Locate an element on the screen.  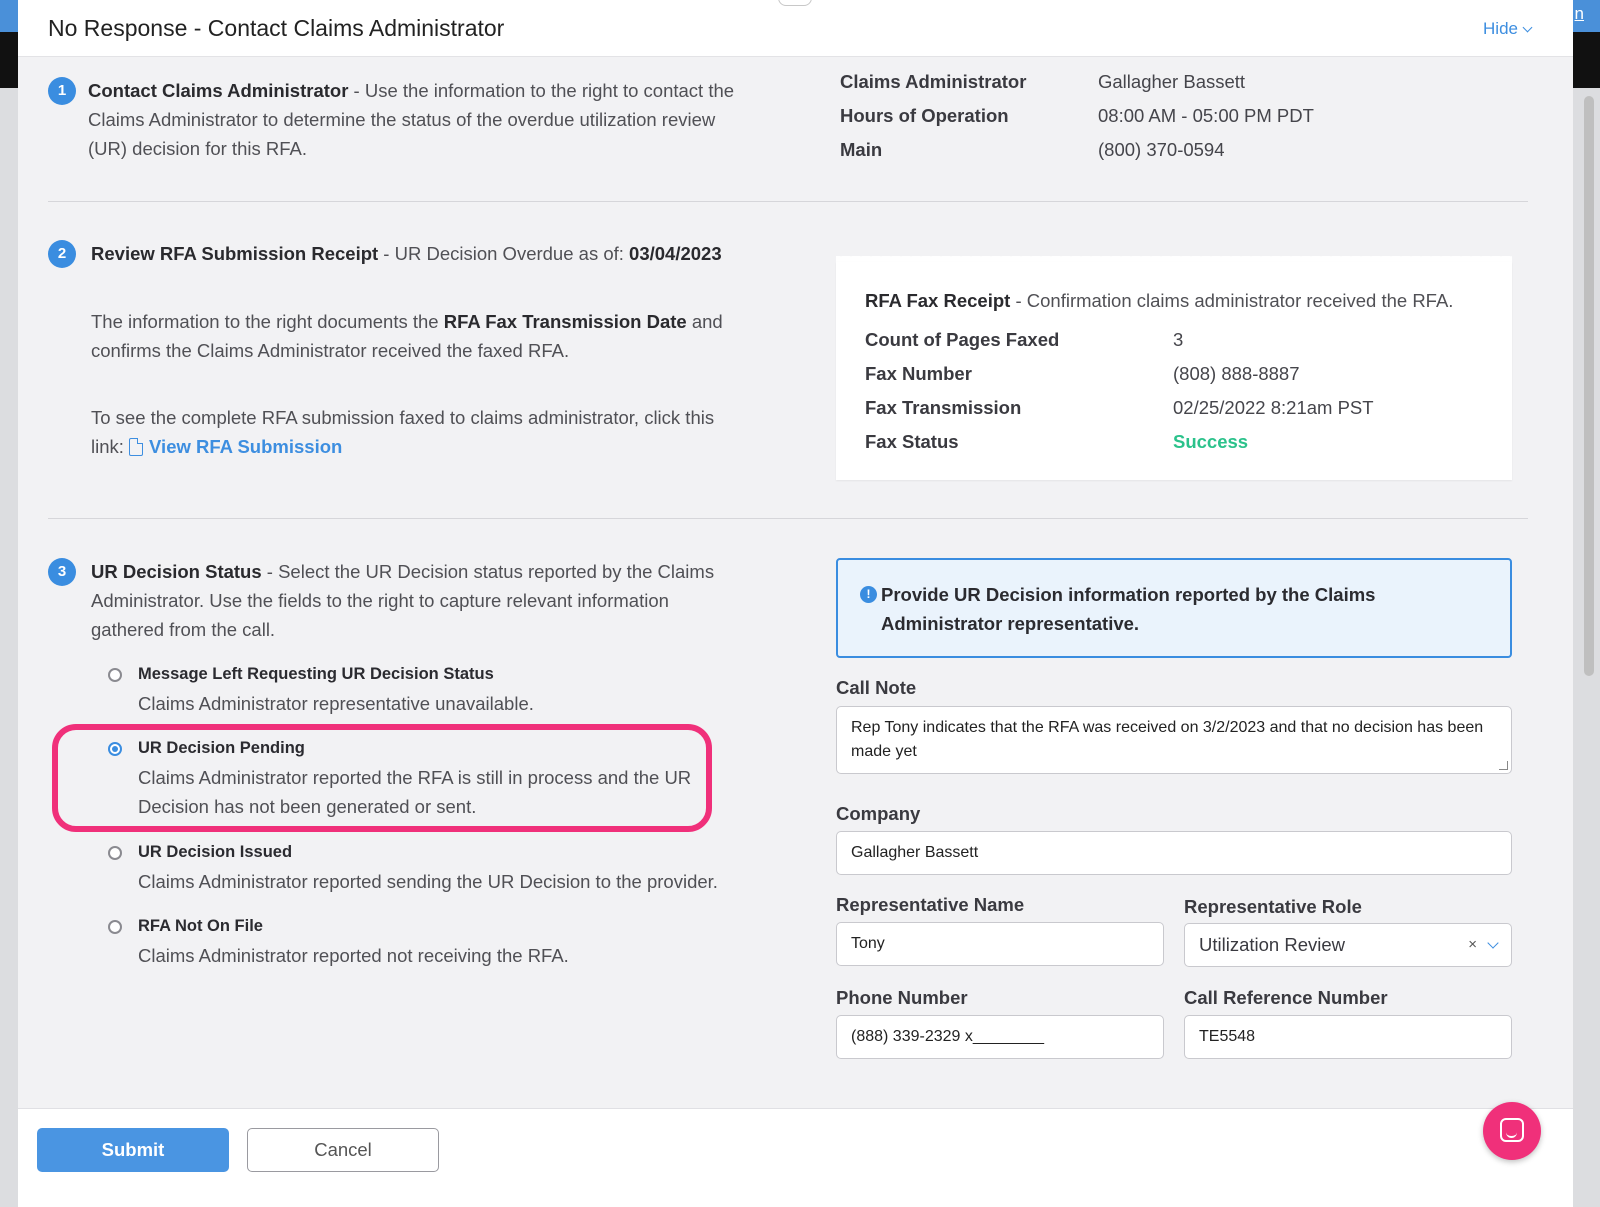
view-rfa-submission-link: View RFA Submission is located at coordinates (235, 446).